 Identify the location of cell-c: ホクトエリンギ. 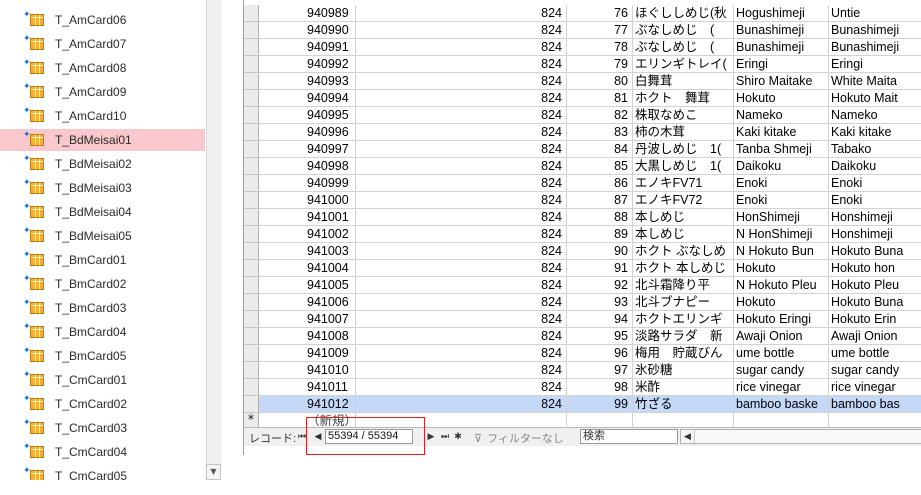
(683, 319).